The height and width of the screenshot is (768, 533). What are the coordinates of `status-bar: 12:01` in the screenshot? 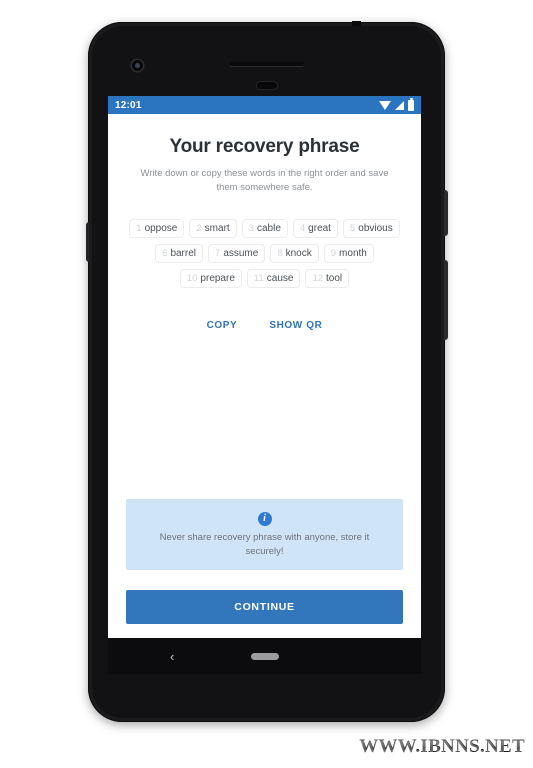 It's located at (264, 105).